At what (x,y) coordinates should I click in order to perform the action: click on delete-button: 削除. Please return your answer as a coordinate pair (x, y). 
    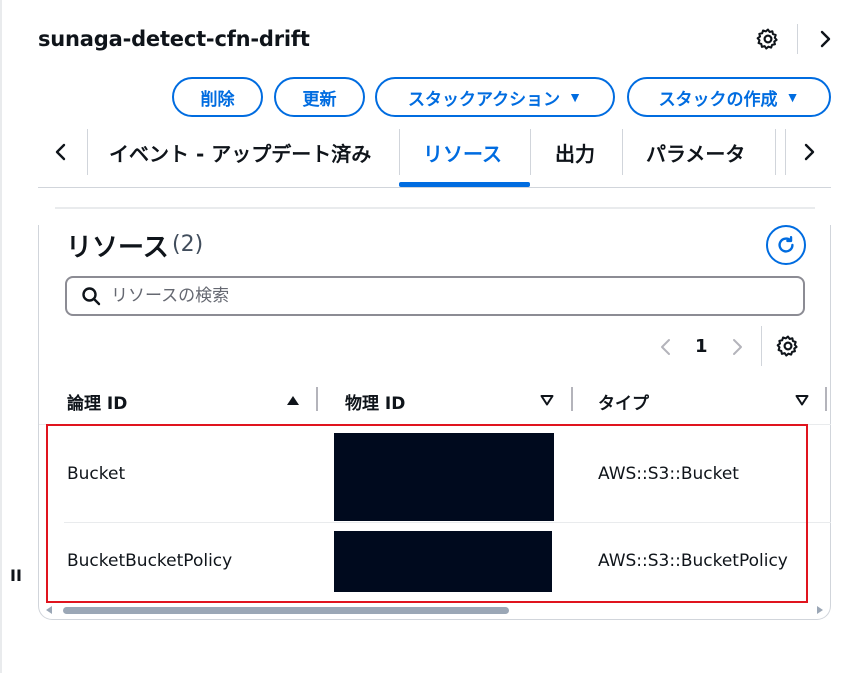
    Looking at the image, I should click on (217, 97).